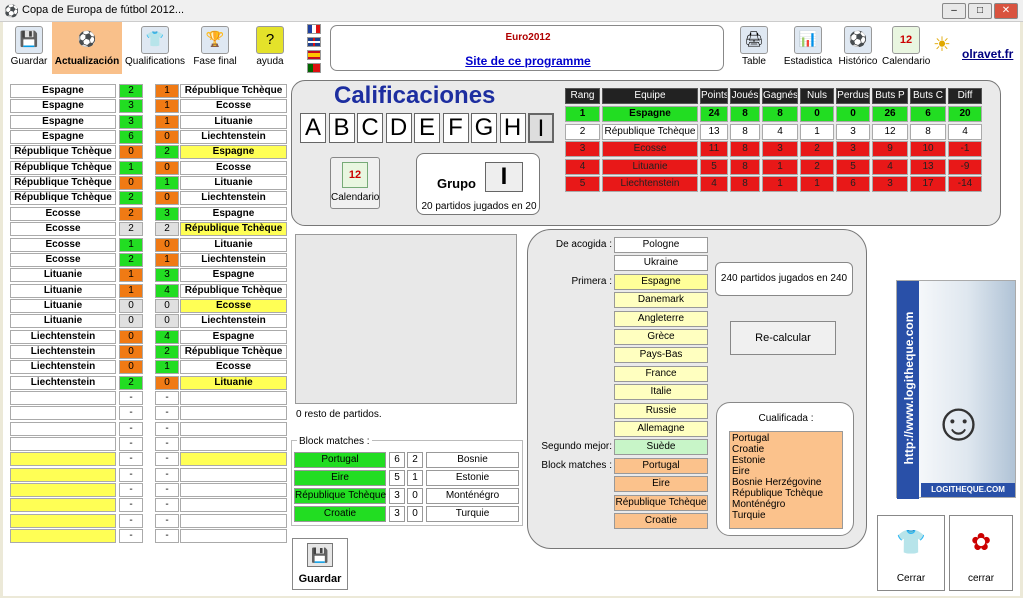 This screenshot has width=1023, height=598. Describe the element at coordinates (270, 48) in the screenshot. I see `help-tool-button: ? ayuda` at that location.